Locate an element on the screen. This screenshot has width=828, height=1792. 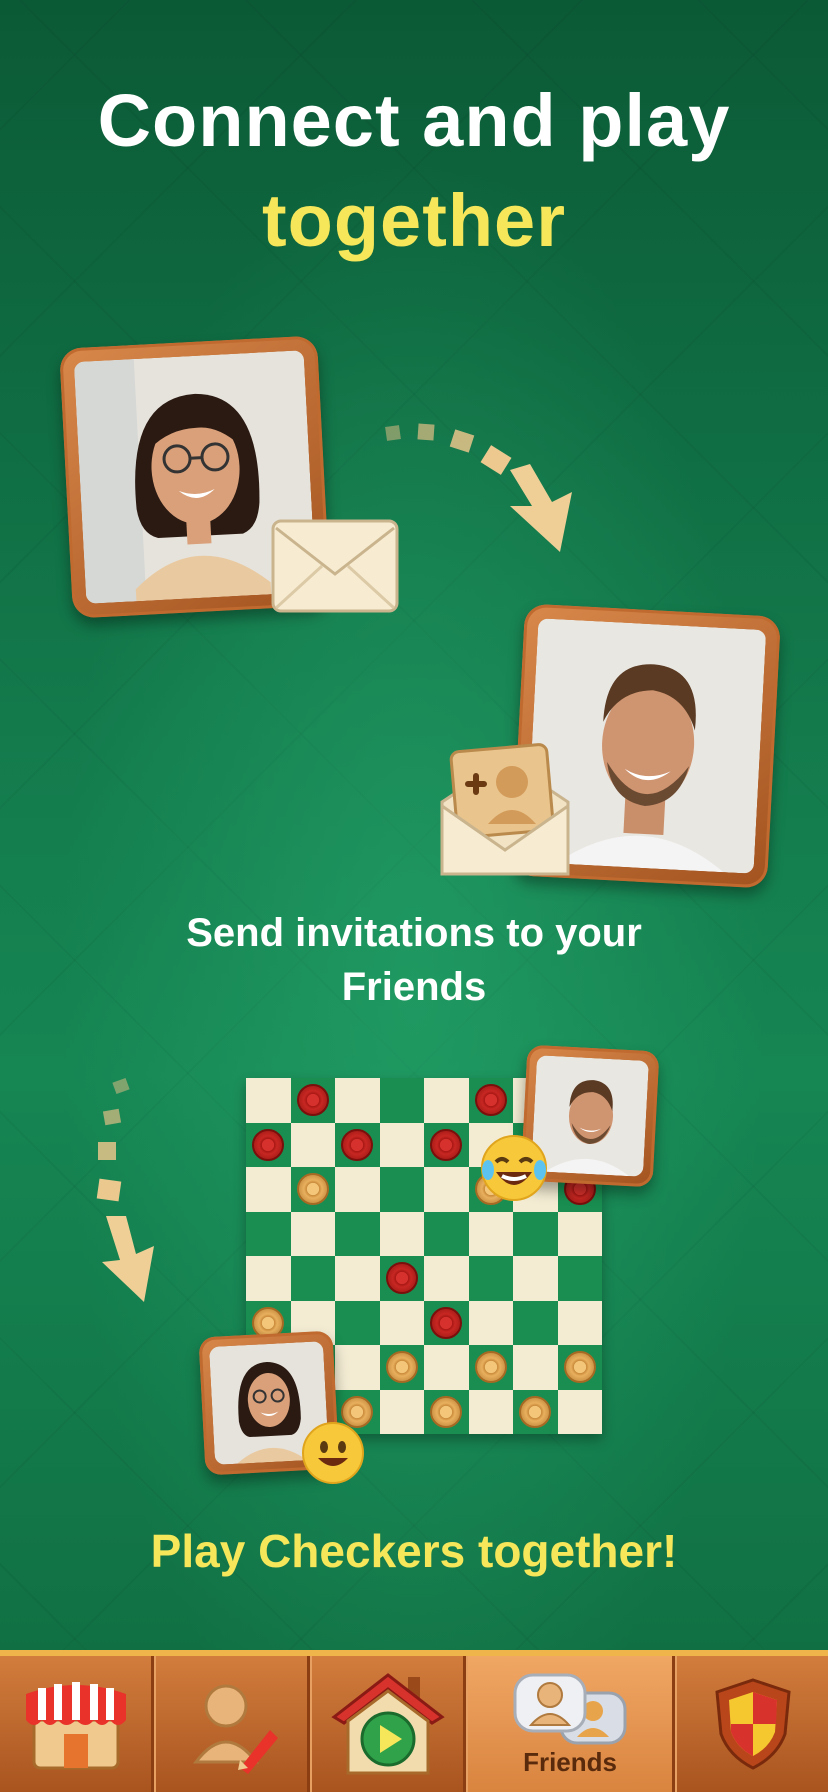
nav-friends-label: Friends is located at coordinates (570, 1761).